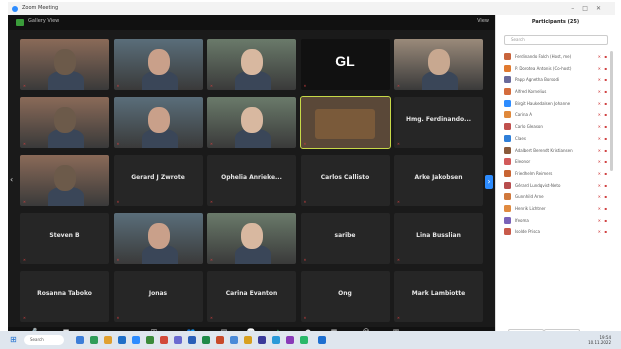 Image resolution: width=621 pixels, height=349 pixels. I want to click on file-explorer-icon, so click(108, 340).